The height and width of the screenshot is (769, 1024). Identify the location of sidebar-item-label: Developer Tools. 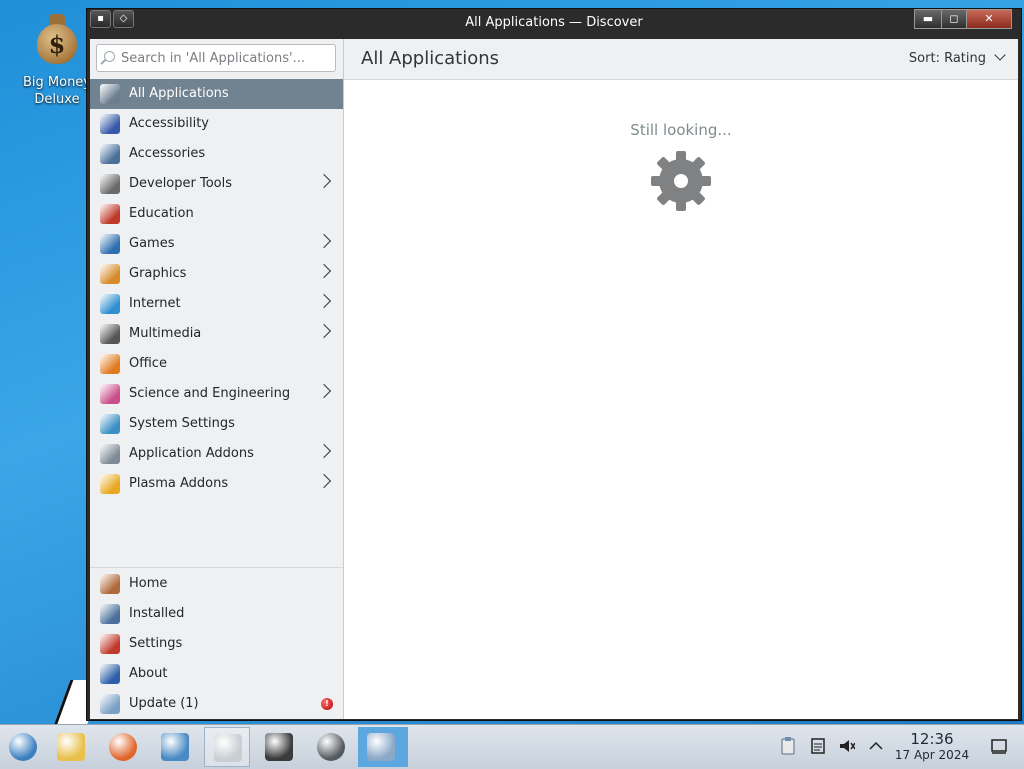
(181, 183).